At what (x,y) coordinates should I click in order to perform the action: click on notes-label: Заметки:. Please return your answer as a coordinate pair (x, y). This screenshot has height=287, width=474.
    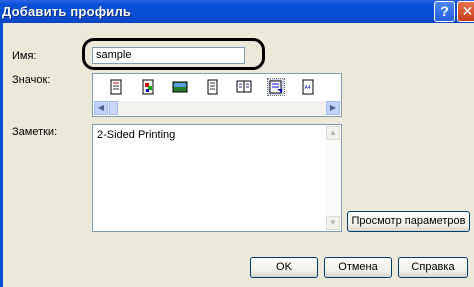
    Looking at the image, I should click on (35, 132).